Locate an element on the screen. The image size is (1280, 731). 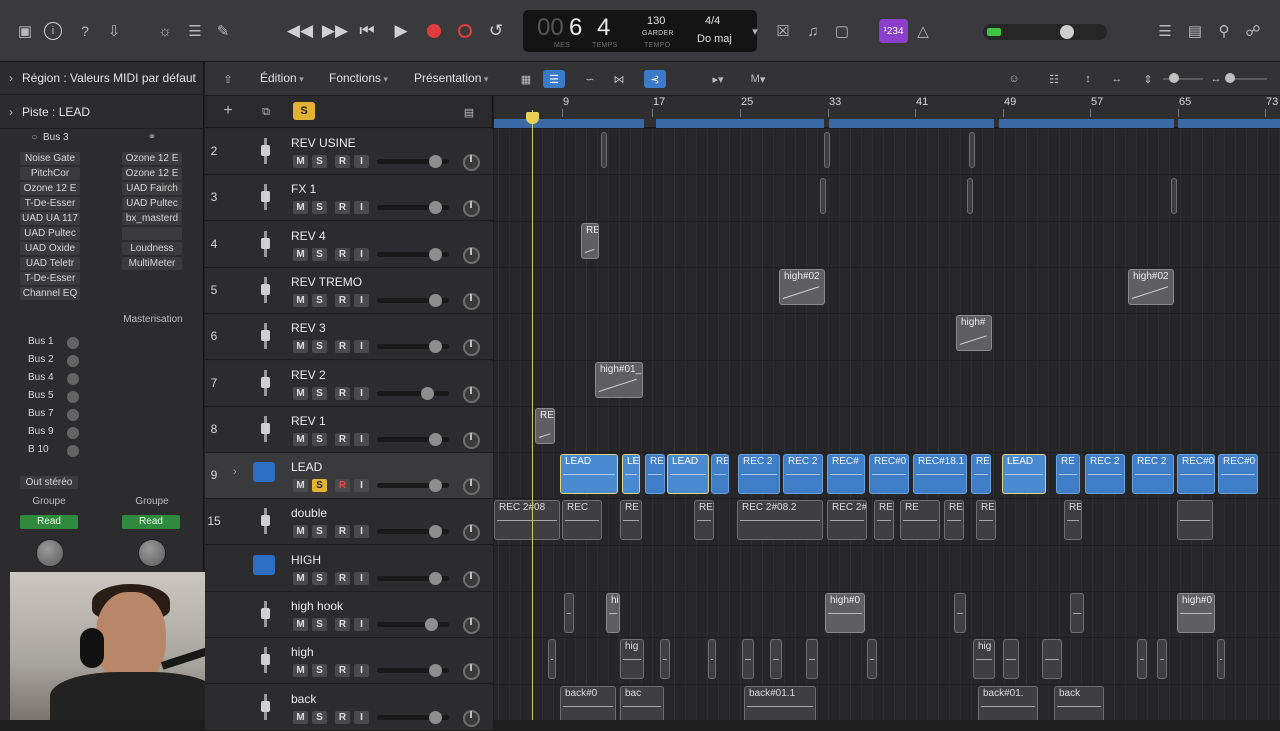
horizontal-fit-icon: ↔ is located at coordinates (1117, 79).